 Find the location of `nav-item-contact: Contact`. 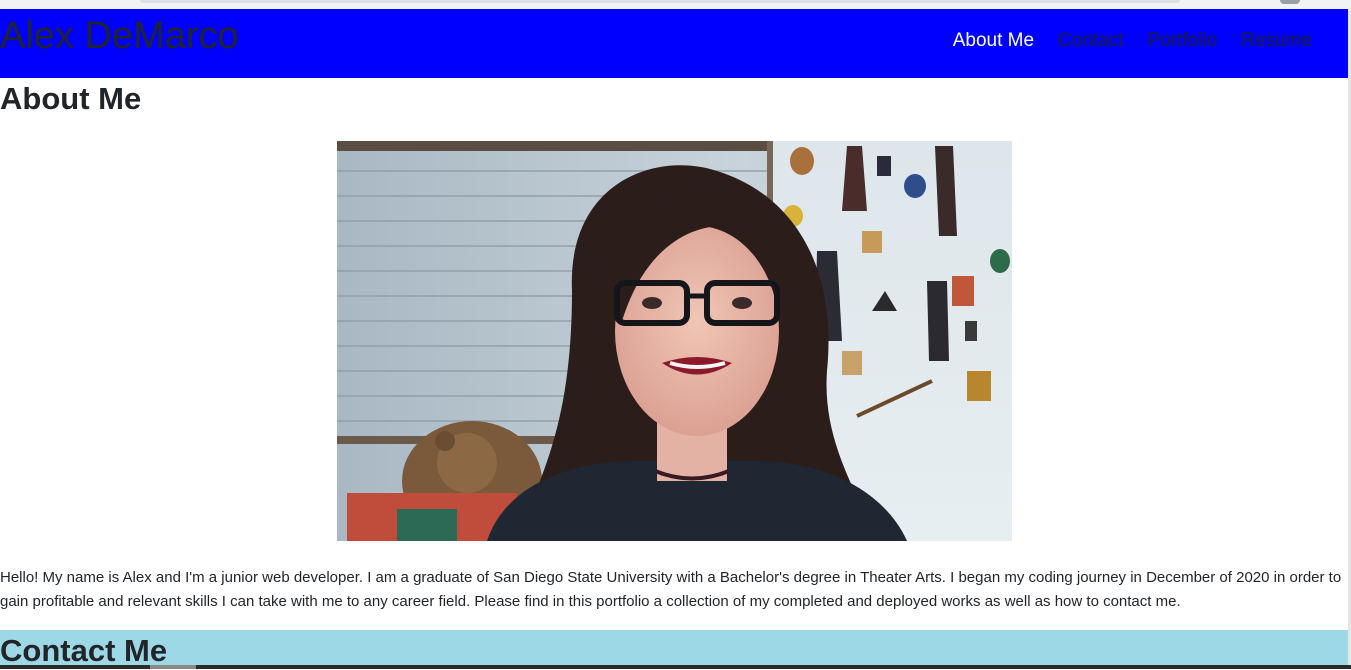

nav-item-contact: Contact is located at coordinates (1090, 41).